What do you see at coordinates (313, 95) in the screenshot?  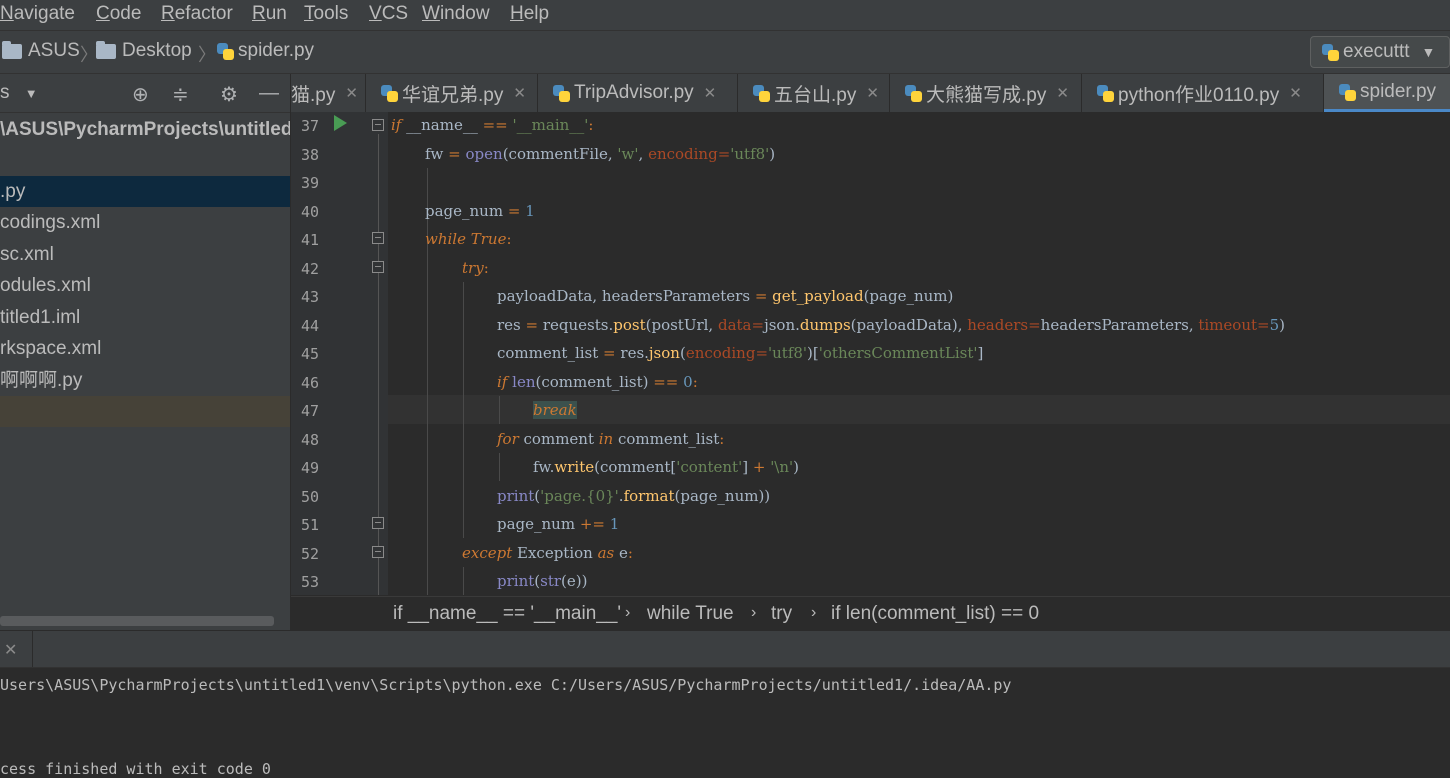 I see `tab-label: 猫.py` at bounding box center [313, 95].